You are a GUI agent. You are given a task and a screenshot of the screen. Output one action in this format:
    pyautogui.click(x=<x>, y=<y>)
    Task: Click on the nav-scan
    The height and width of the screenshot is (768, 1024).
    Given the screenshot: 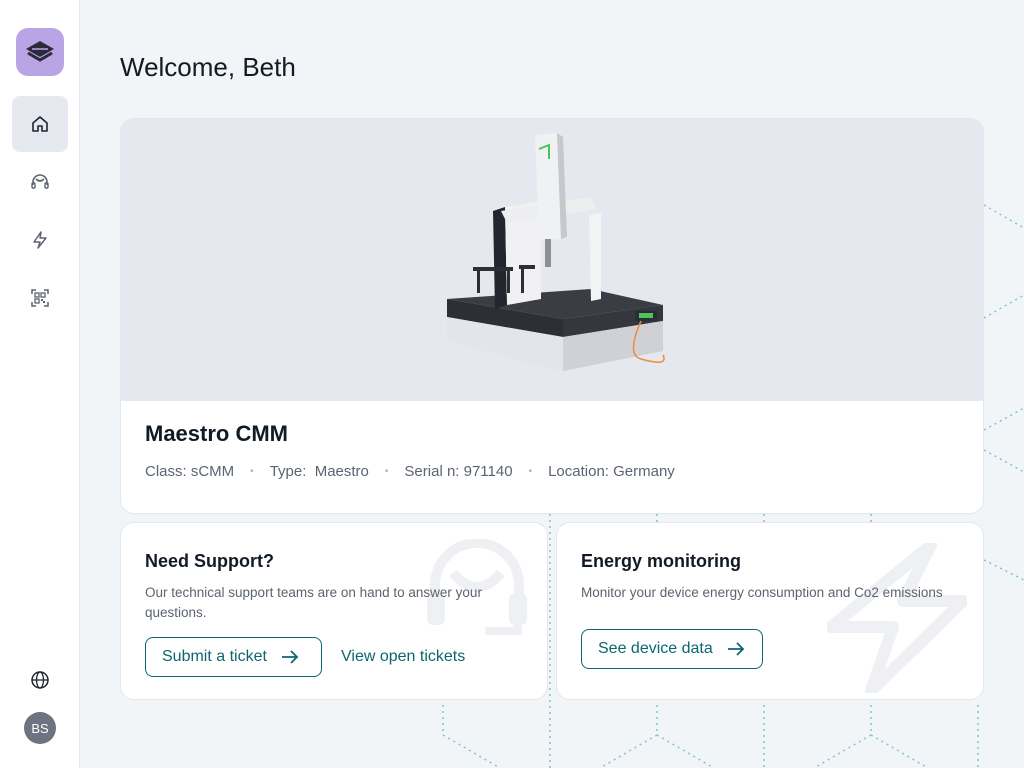 What is the action you would take?
    pyautogui.click(x=40, y=298)
    